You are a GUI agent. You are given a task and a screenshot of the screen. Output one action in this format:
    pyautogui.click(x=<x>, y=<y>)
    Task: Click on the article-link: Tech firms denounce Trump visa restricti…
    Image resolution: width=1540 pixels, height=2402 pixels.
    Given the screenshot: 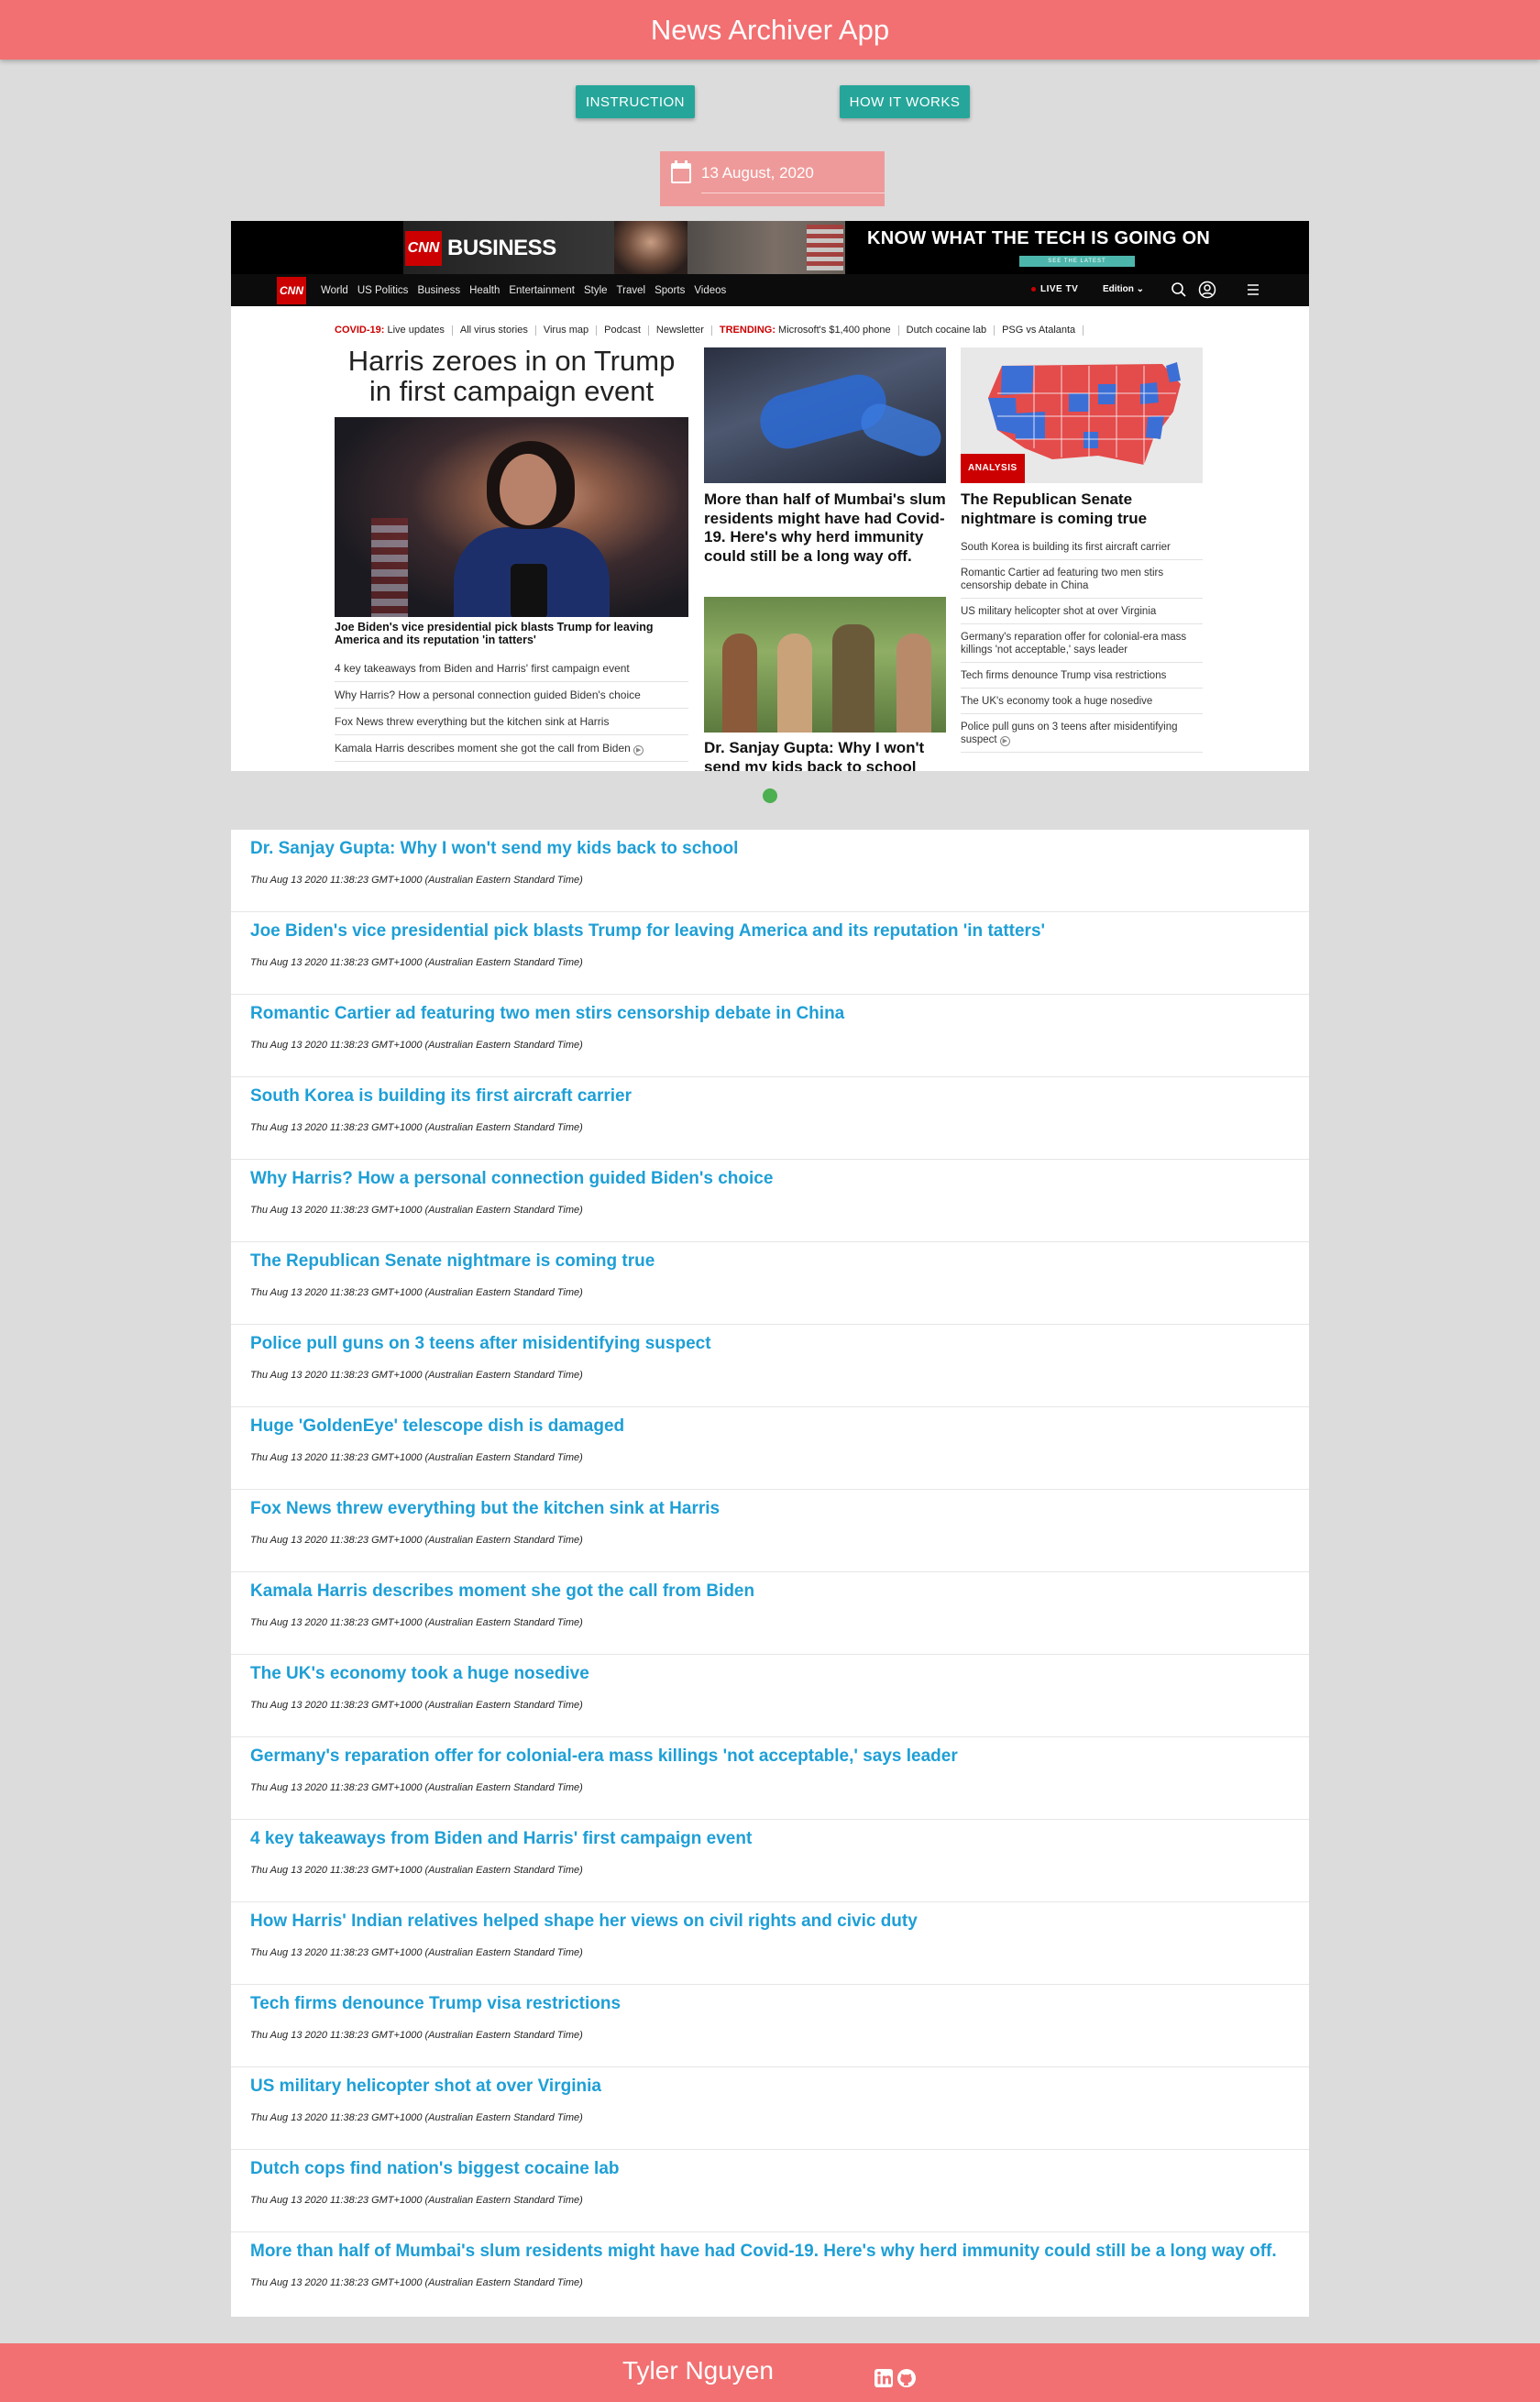 What is the action you would take?
    pyautogui.click(x=435, y=2004)
    